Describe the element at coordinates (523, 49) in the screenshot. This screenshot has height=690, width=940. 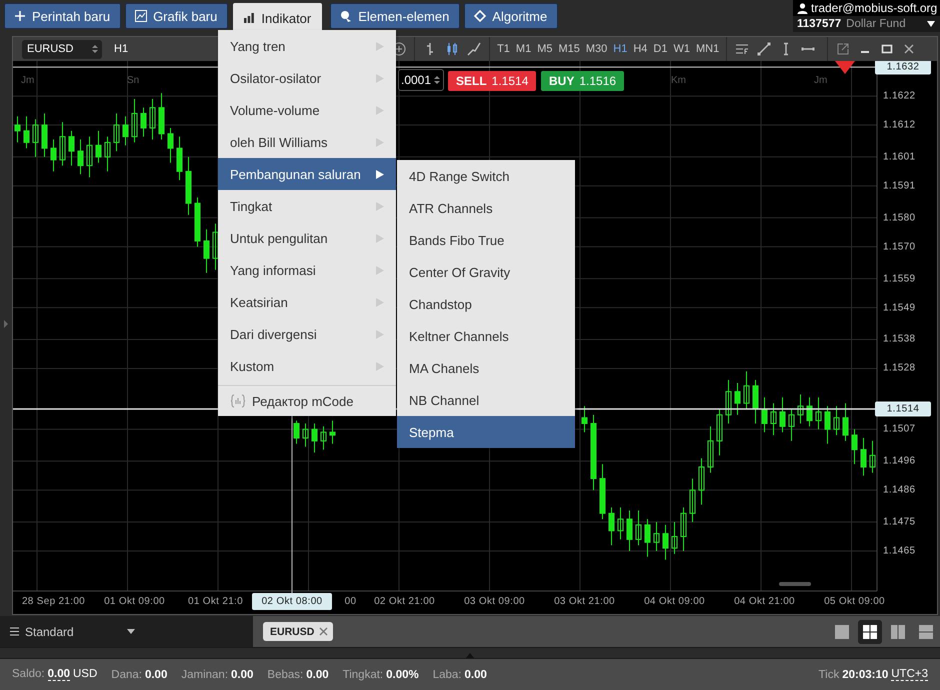
I see `timeframe-button: M1` at that location.